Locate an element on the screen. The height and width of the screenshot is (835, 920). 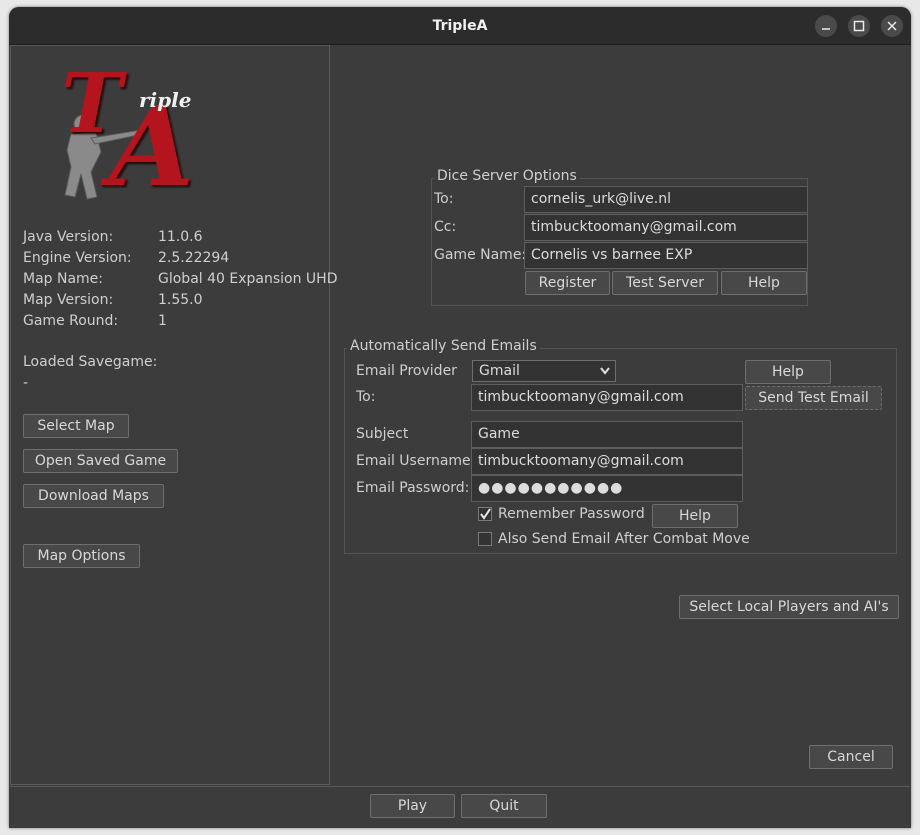
download-maps-button: Download Maps is located at coordinates (93, 496).